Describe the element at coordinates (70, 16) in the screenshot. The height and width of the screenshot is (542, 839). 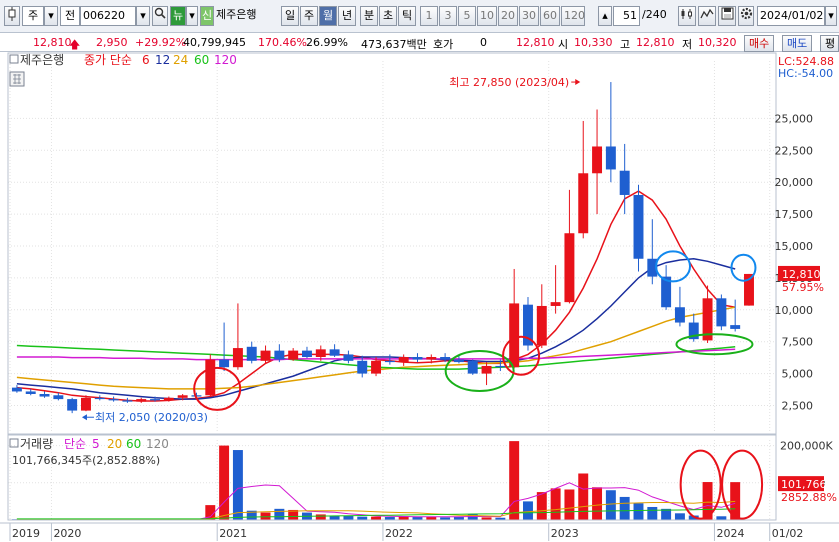
I see `quote-type-select: 전` at that location.